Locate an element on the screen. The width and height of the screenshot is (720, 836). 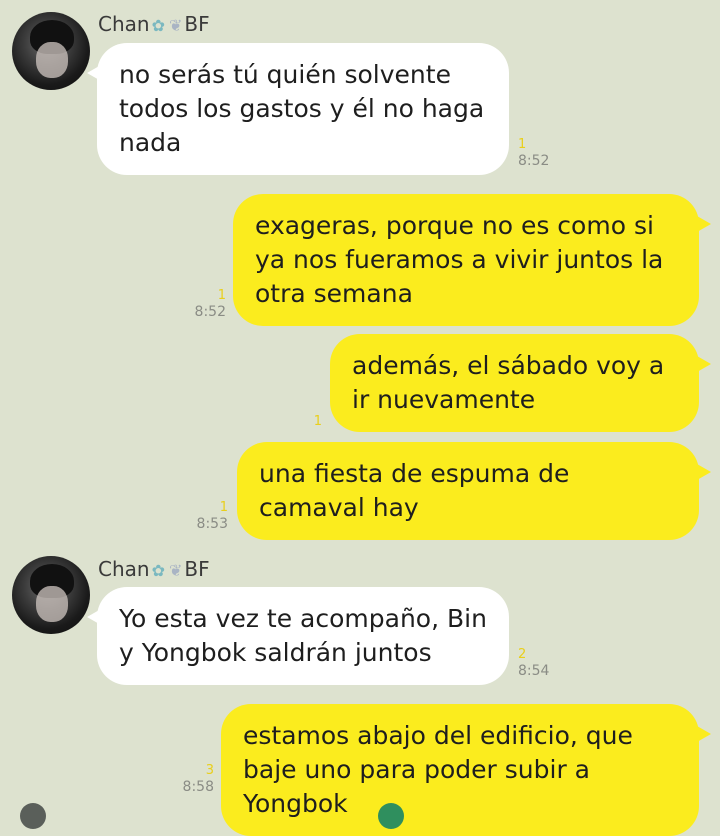
message-bubble-outgoing: una fiesta de espuma de camaval hay is located at coordinates (474, 491).